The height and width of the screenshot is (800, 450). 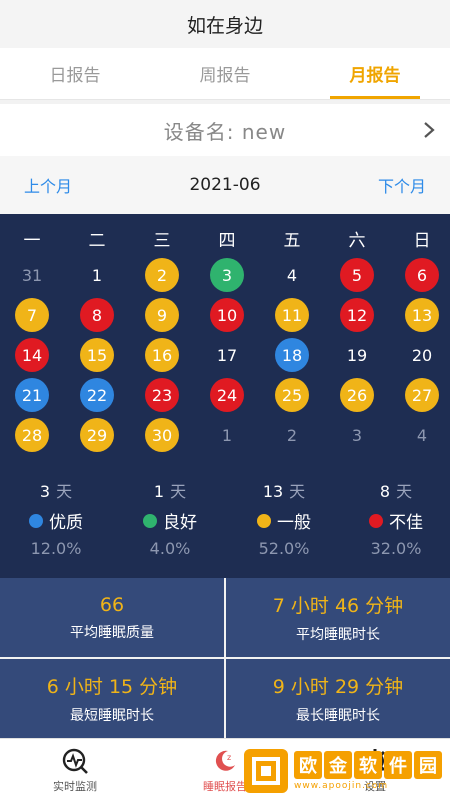 I want to click on calendar-day: 20, so click(x=422, y=355).